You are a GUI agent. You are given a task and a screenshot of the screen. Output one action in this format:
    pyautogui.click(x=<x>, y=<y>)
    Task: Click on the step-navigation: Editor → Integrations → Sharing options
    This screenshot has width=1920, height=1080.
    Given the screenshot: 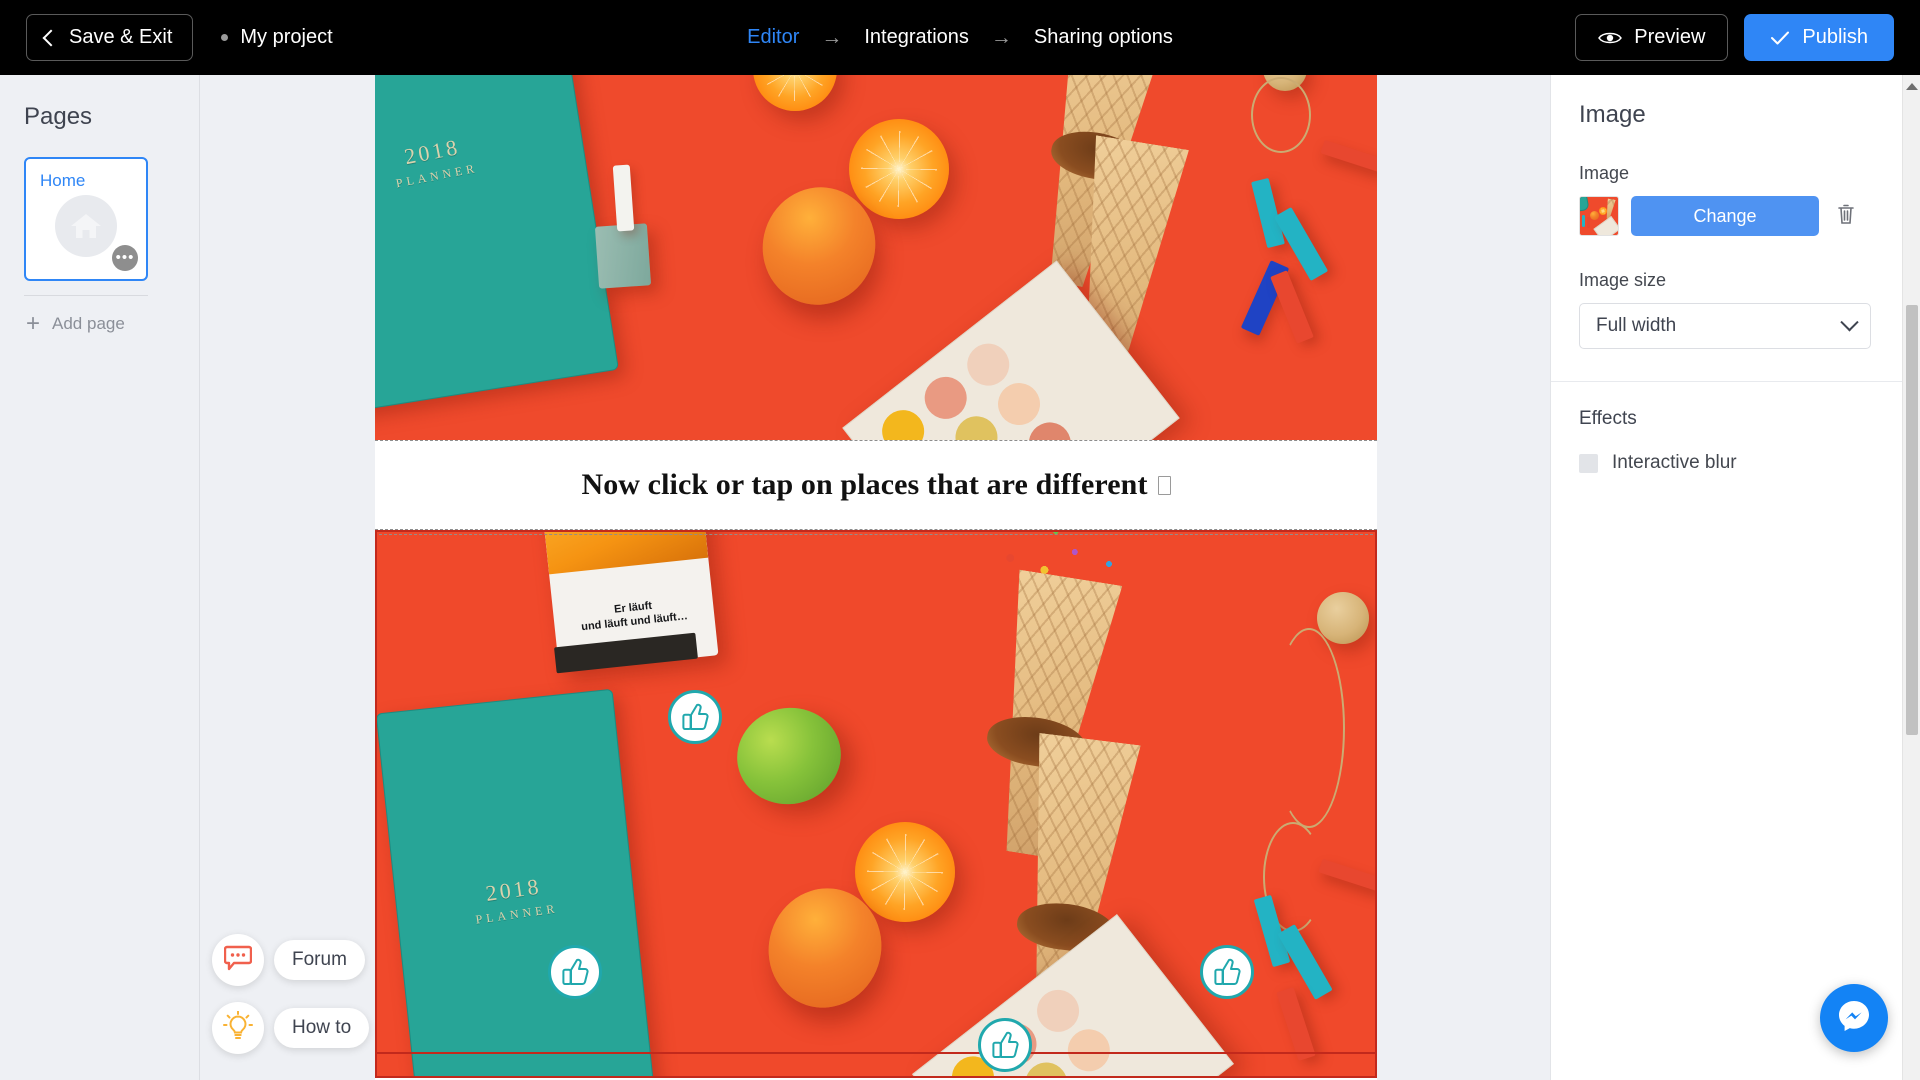 What is the action you would take?
    pyautogui.click(x=960, y=37)
    